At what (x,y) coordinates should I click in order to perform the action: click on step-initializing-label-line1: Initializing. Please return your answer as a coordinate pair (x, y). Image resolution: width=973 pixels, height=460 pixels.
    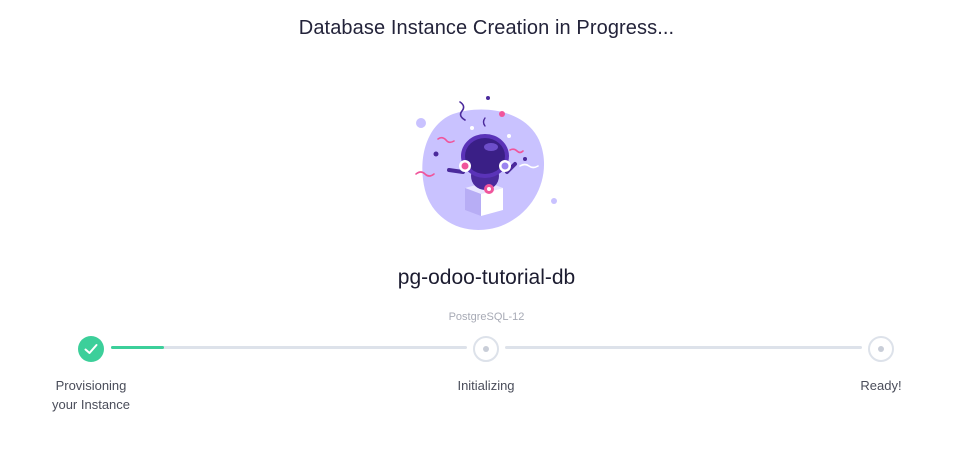
    Looking at the image, I should click on (486, 385).